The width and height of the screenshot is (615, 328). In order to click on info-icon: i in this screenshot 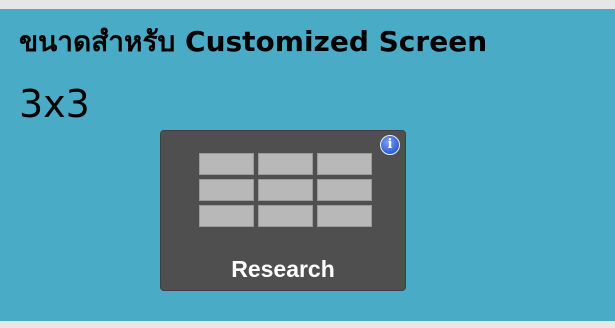, I will do `click(390, 145)`.